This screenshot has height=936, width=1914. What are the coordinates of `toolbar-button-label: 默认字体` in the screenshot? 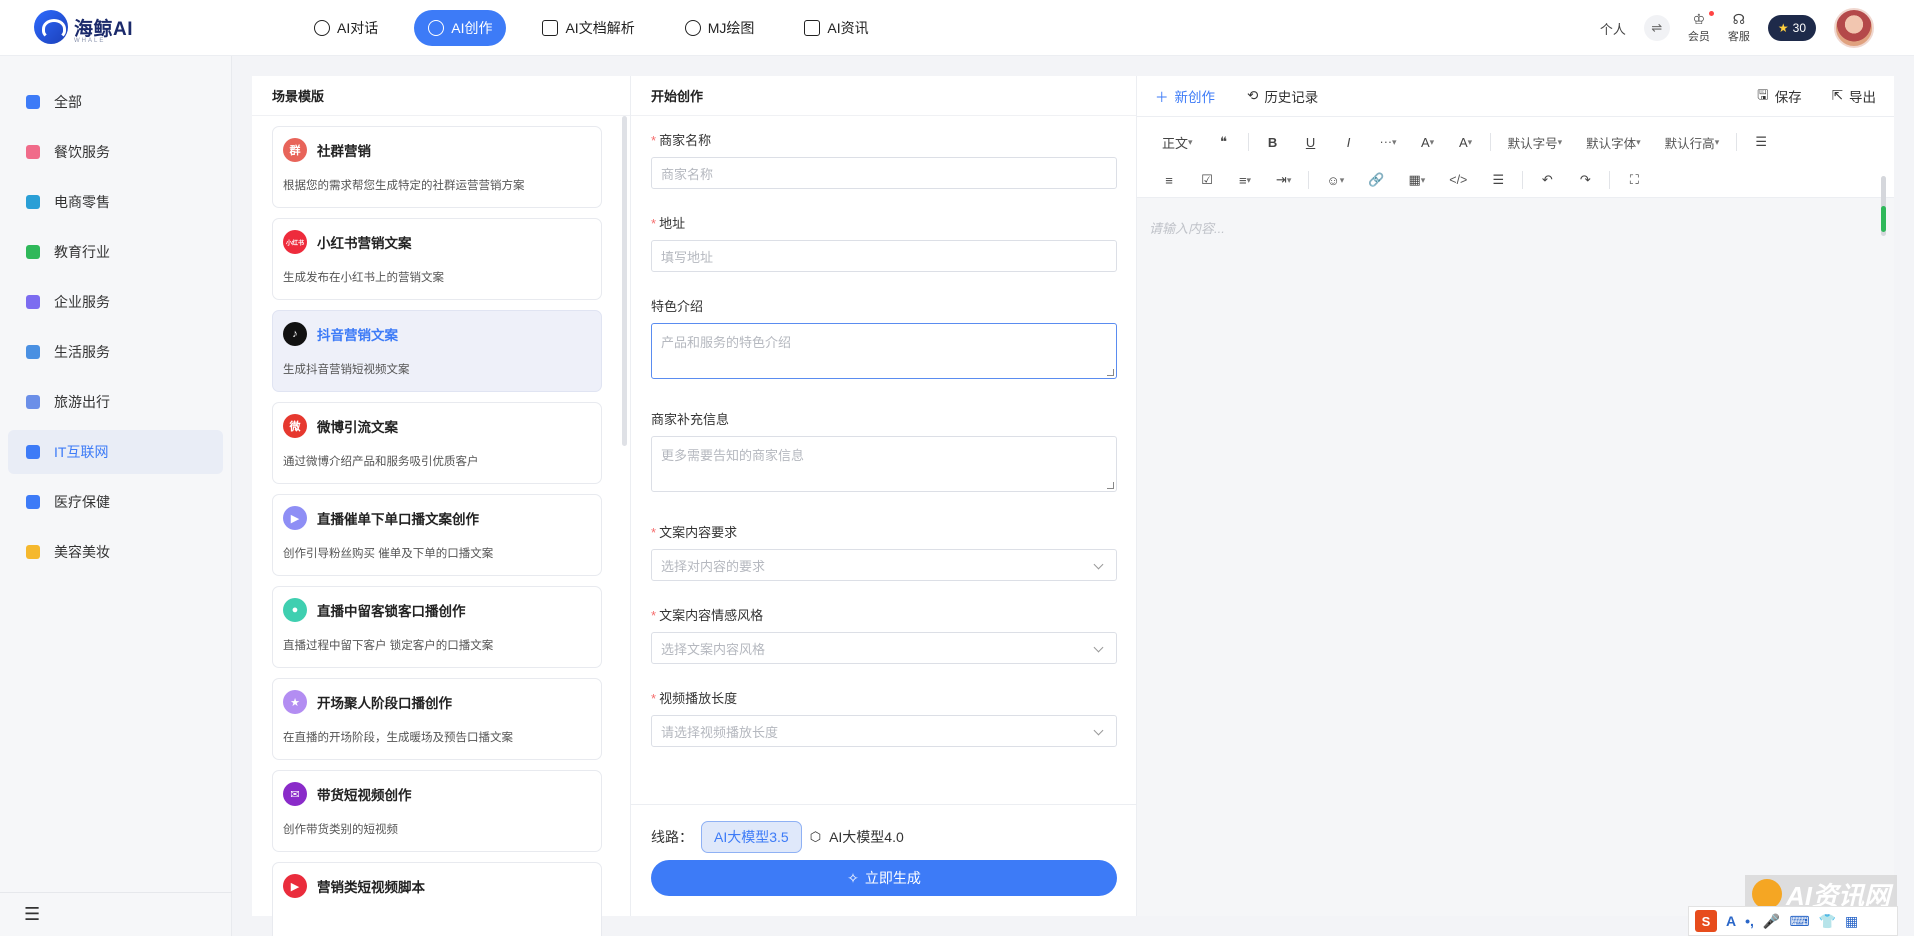 It's located at (1611, 143).